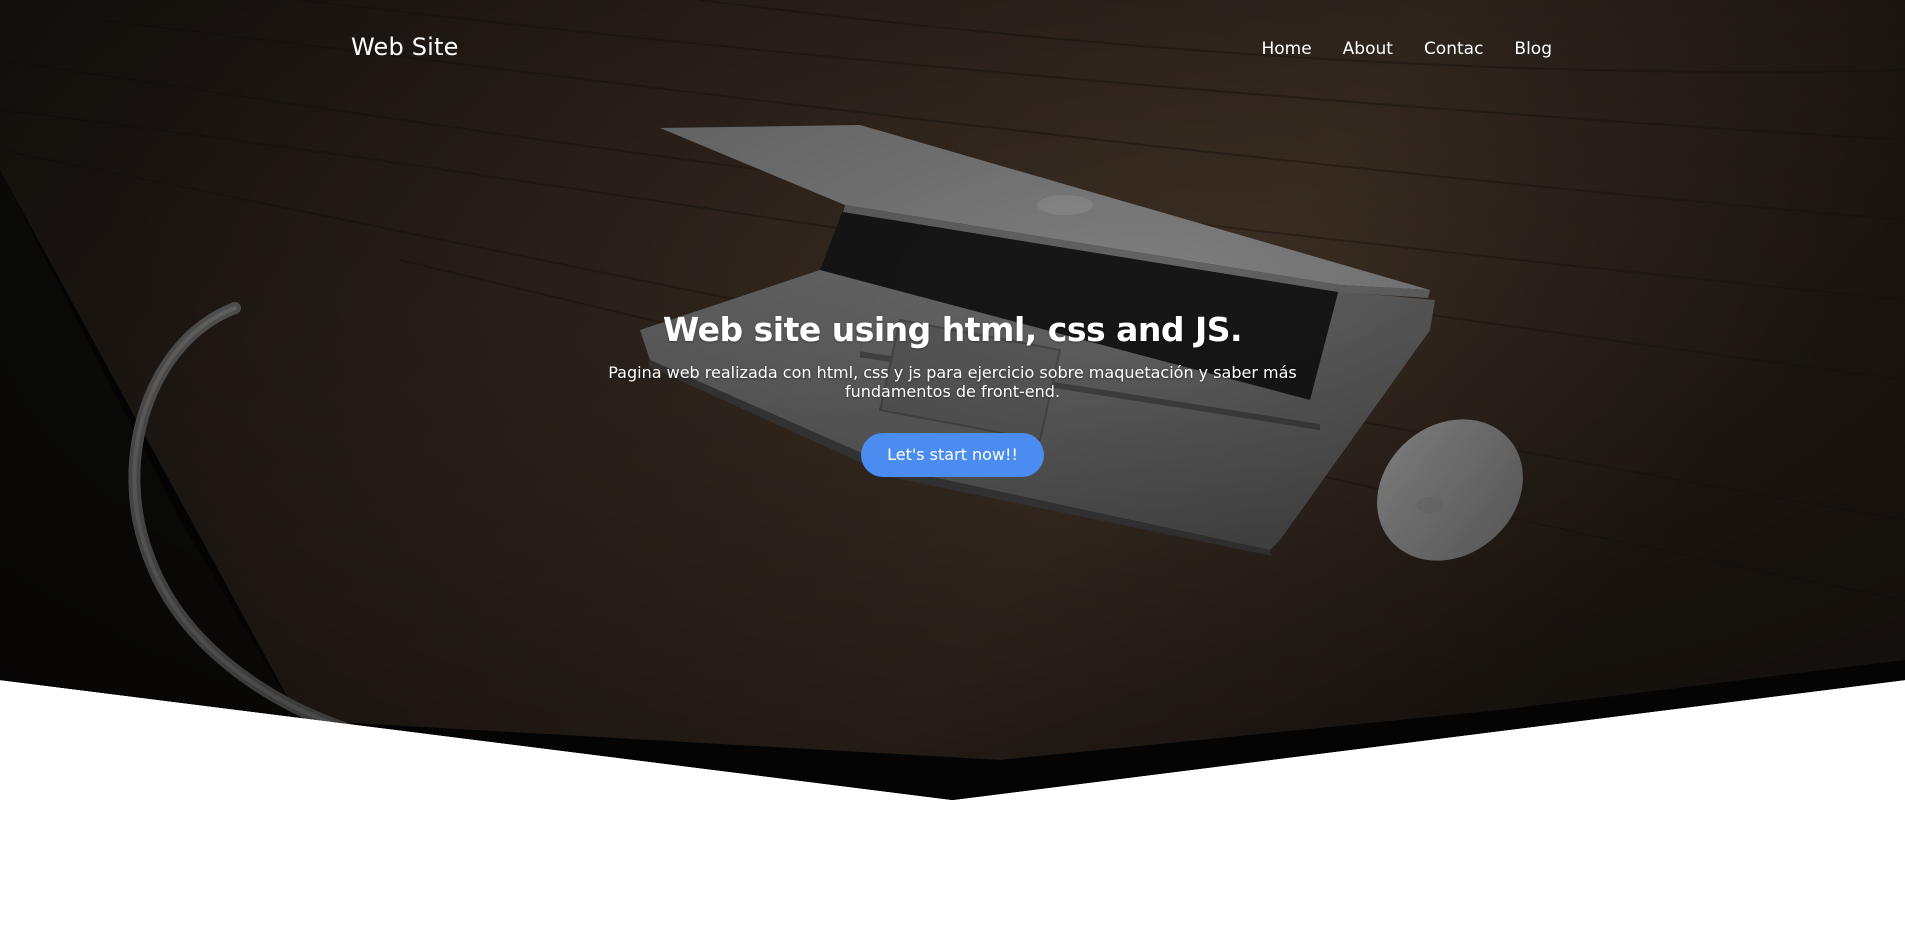 The image size is (1905, 927). I want to click on site-header: Web Site Home About Contac Blog, so click(952, 50).